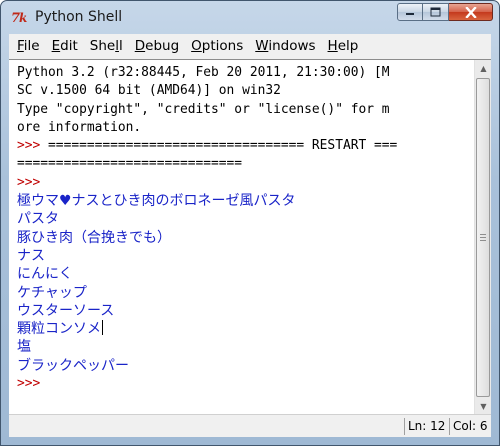 This screenshot has width=500, height=446. I want to click on banner-line: ore information., so click(79, 127).